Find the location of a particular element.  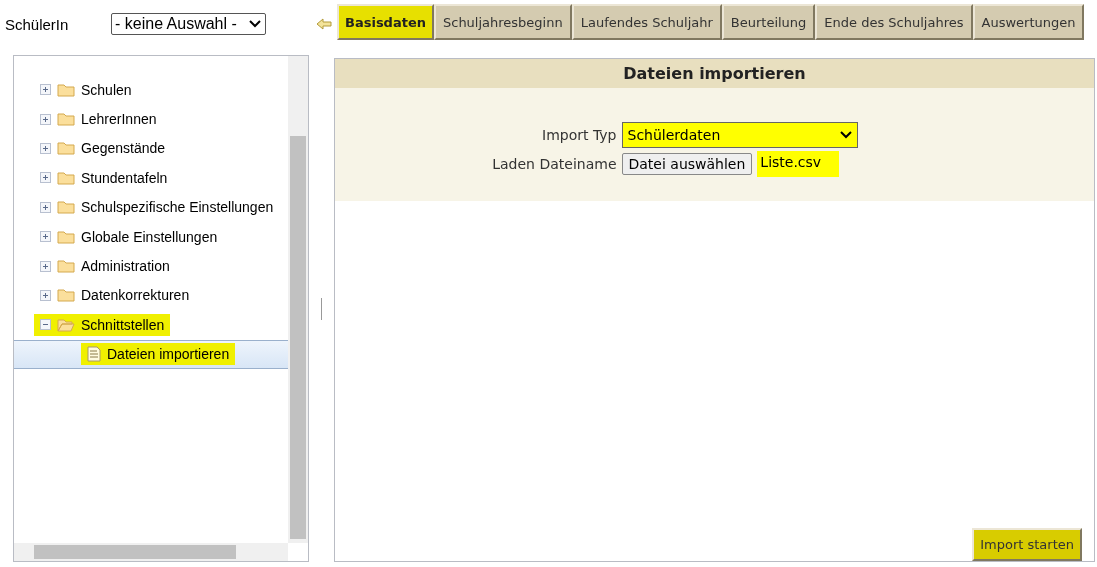

vertical-scrollbar is located at coordinates (298, 299).